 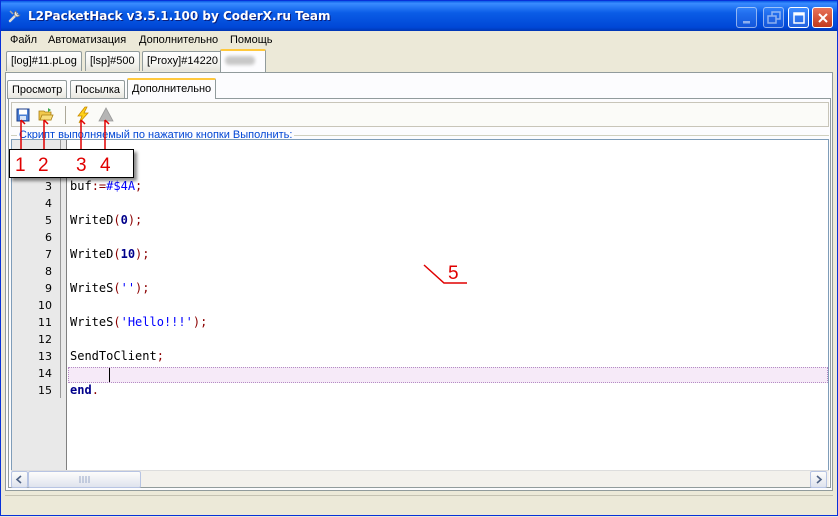 I want to click on open-button, so click(x=46, y=115).